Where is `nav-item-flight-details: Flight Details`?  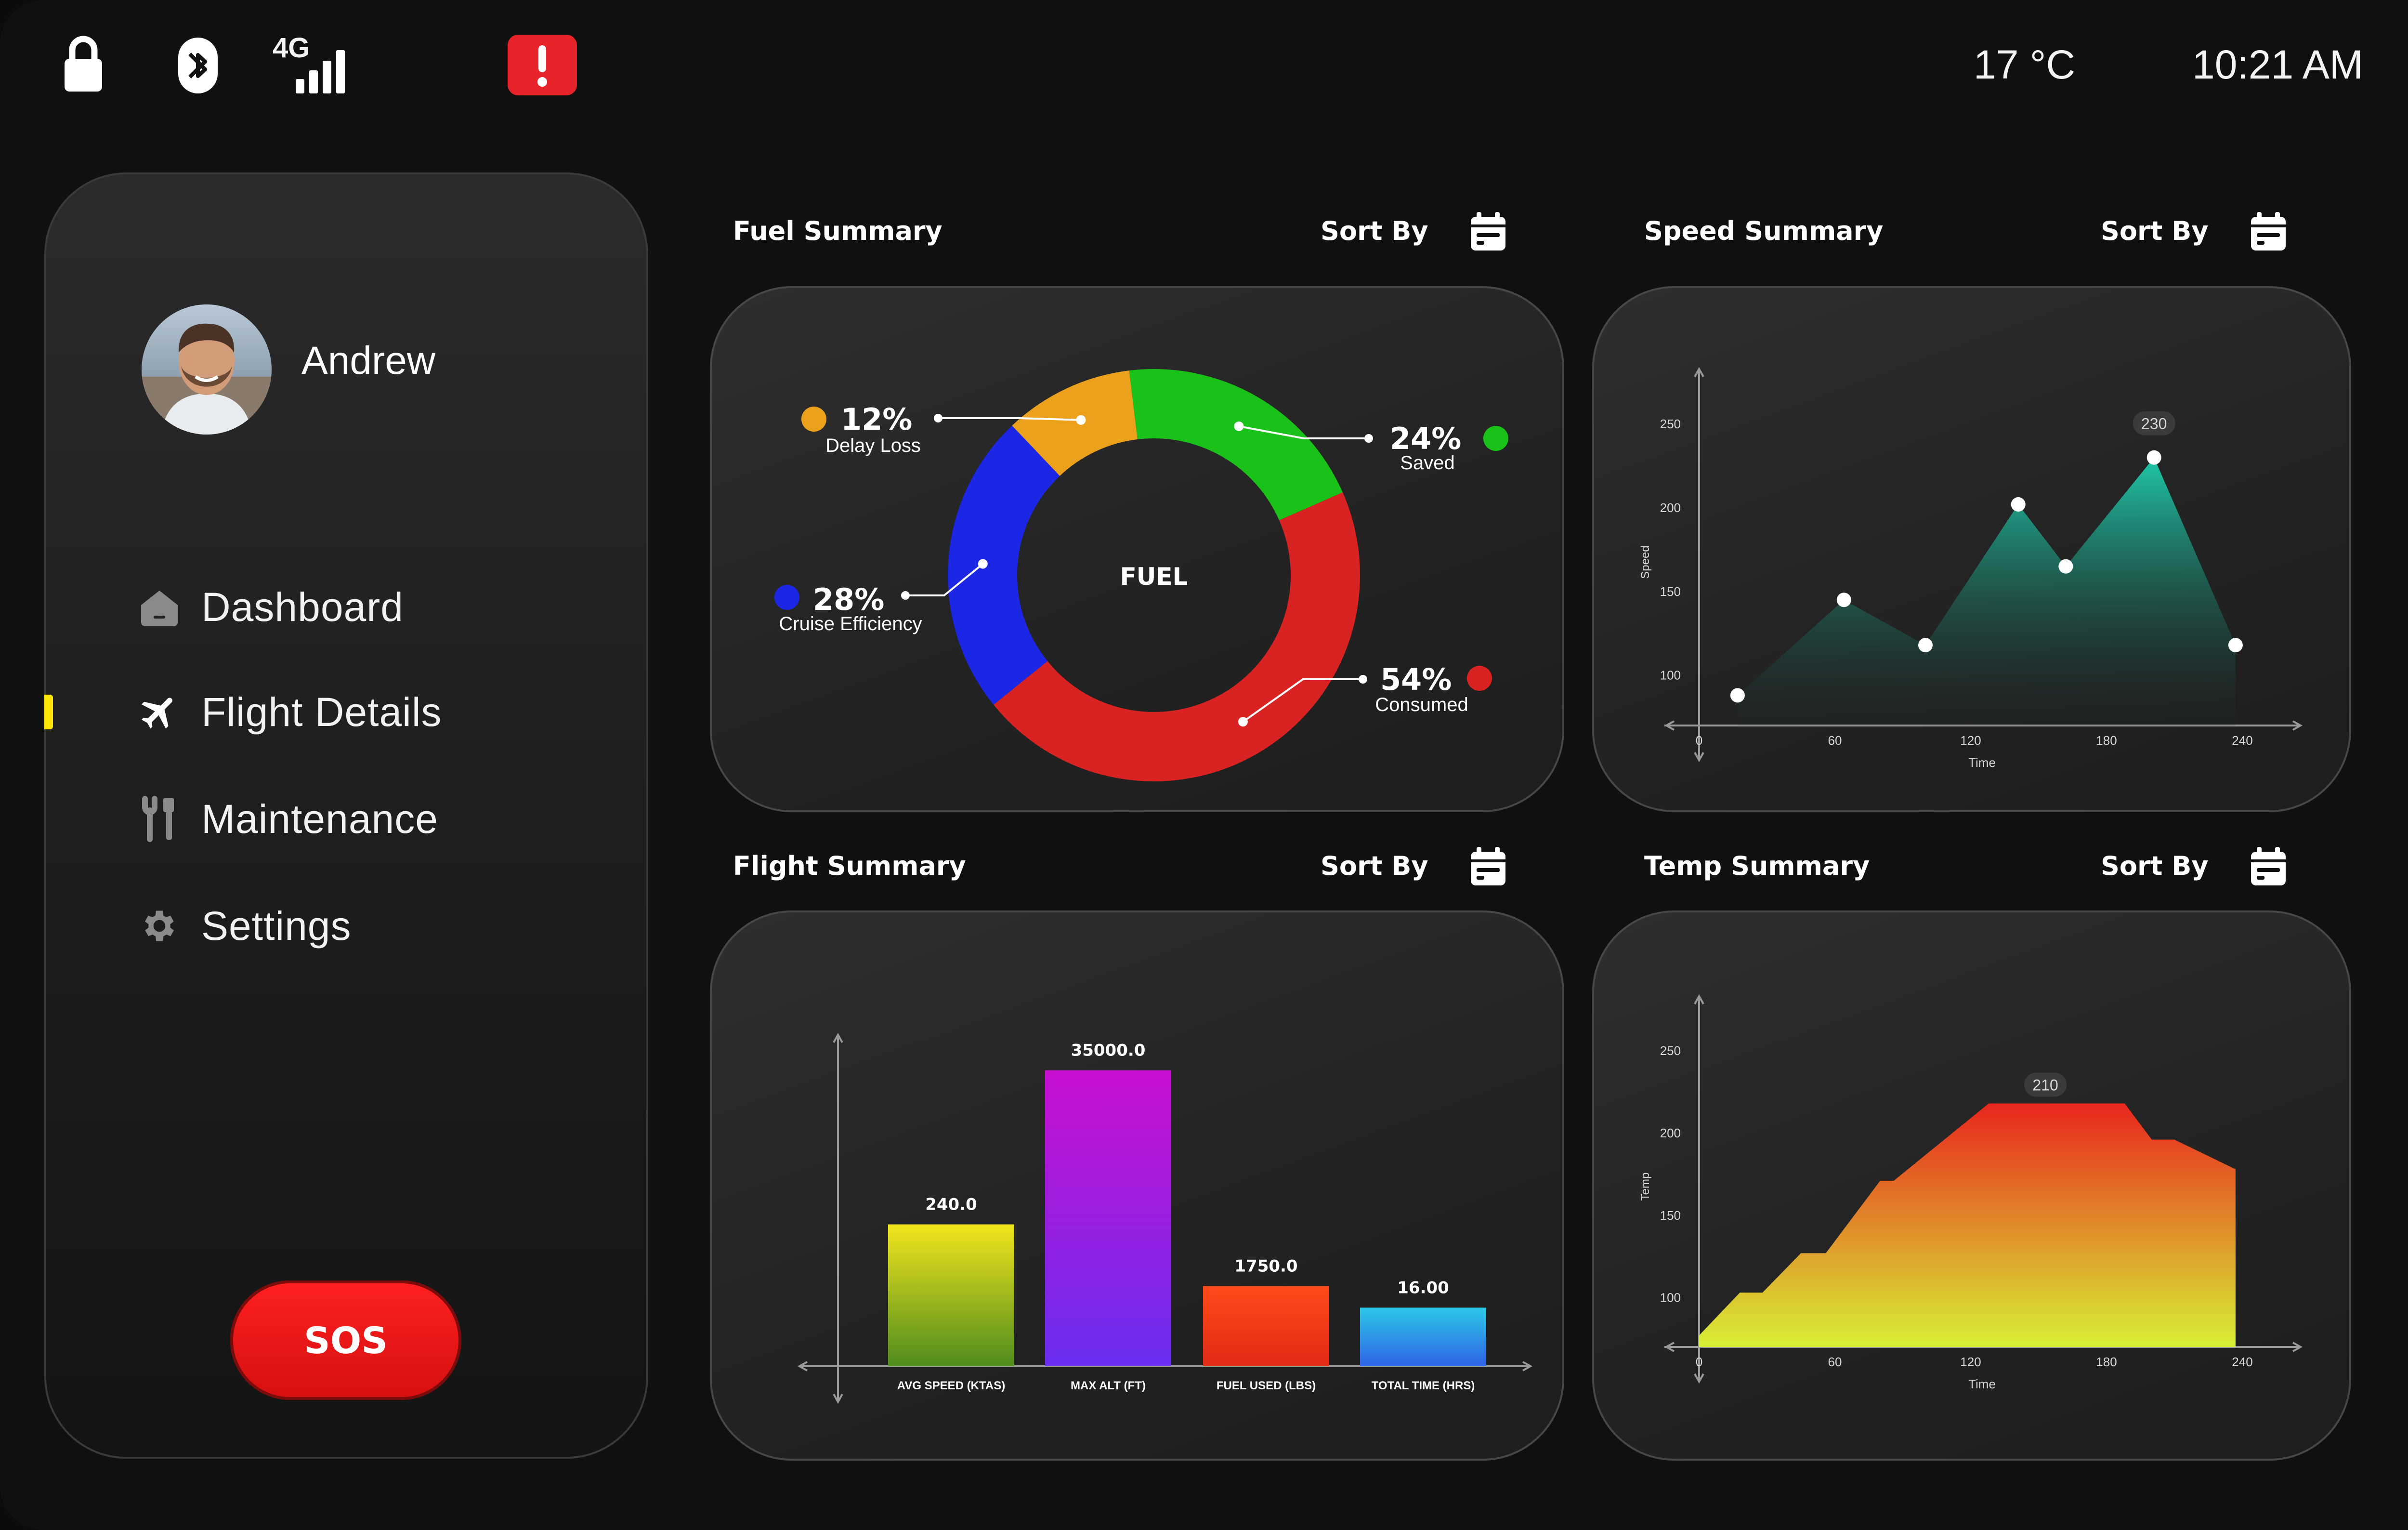
nav-item-flight-details: Flight Details is located at coordinates (290, 712).